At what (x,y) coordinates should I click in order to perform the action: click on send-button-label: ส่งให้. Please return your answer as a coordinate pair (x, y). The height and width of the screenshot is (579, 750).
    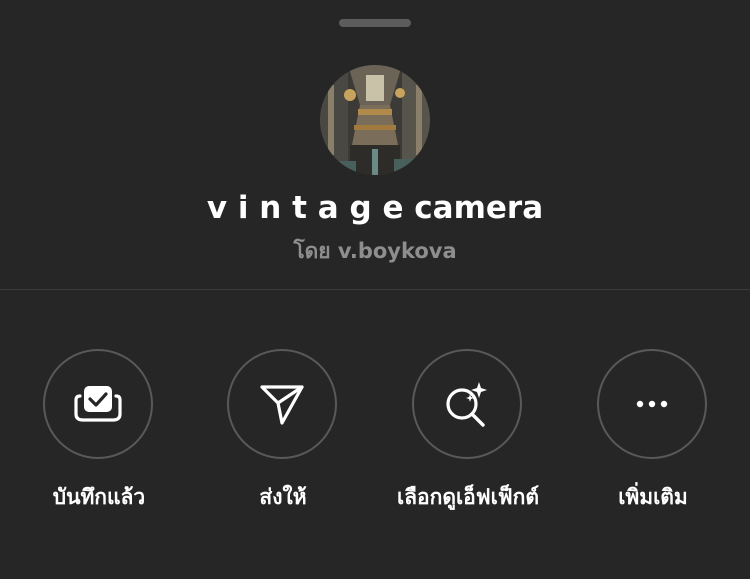
    Looking at the image, I should click on (283, 497).